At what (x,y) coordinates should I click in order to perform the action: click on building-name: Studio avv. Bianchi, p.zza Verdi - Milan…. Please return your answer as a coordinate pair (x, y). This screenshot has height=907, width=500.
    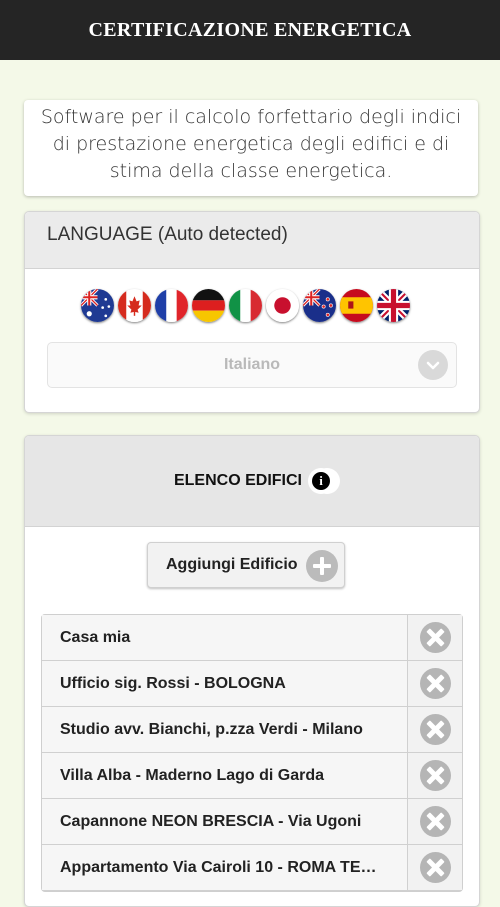
    Looking at the image, I should click on (220, 729).